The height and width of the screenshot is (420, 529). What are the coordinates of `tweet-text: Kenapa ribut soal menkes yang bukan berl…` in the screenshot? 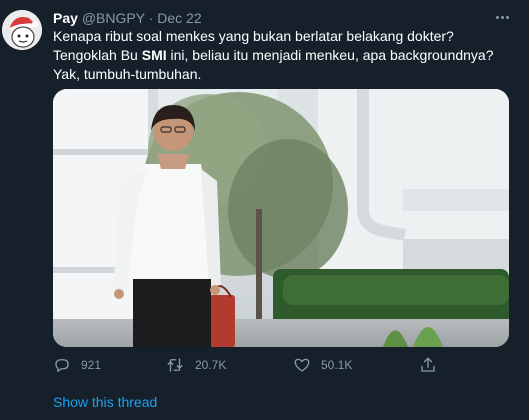 It's located at (284, 55).